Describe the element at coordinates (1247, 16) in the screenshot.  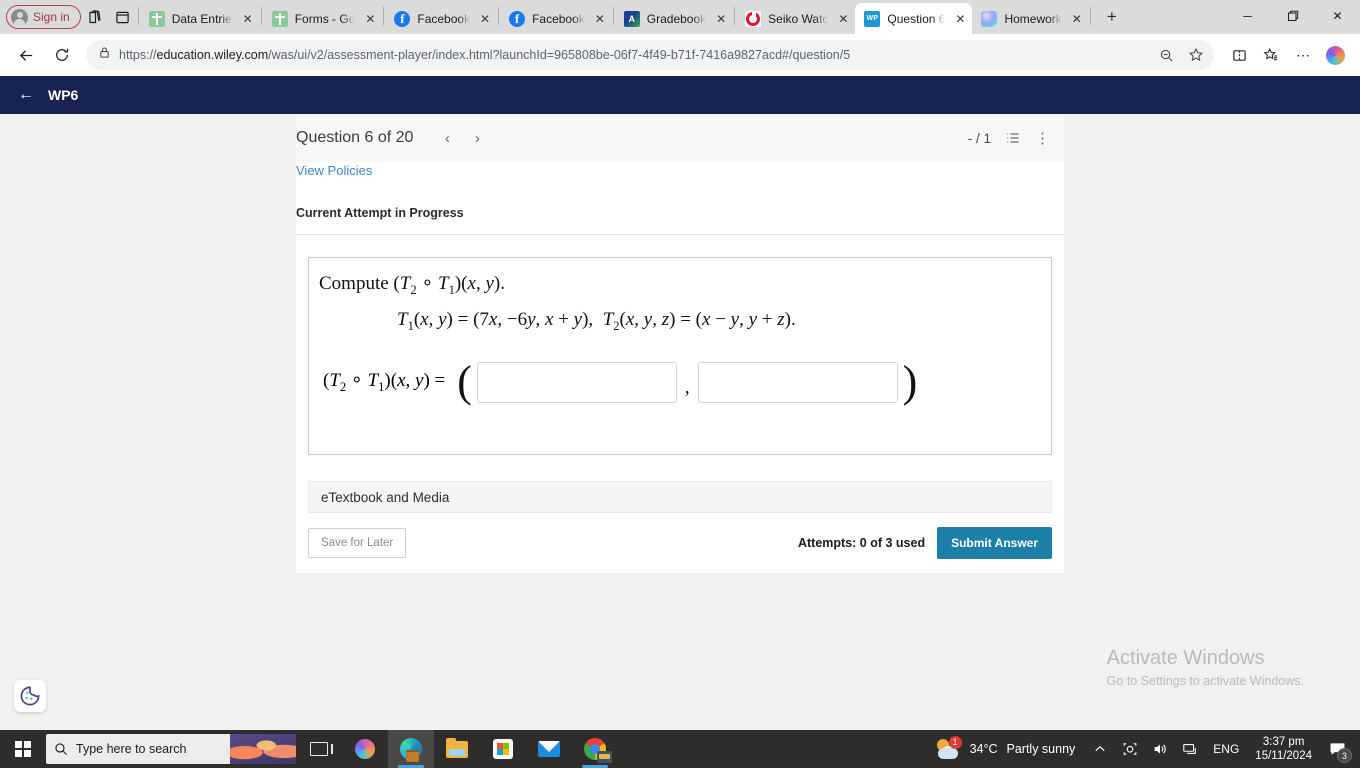
I see `minimize-button: ─` at that location.